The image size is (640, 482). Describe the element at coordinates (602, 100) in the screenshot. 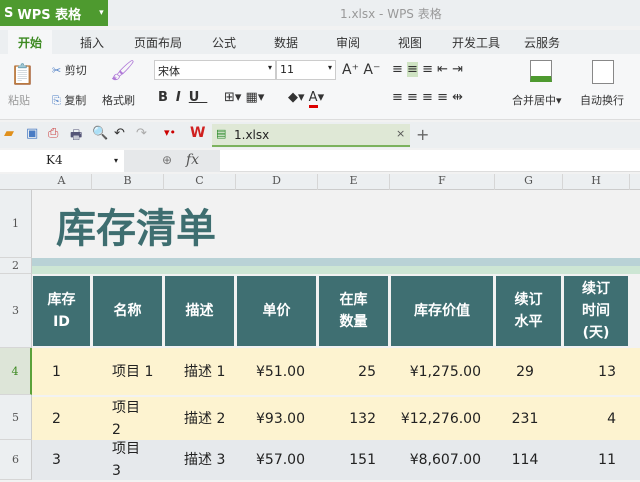

I see `wrap-text-button: 自动换行` at that location.